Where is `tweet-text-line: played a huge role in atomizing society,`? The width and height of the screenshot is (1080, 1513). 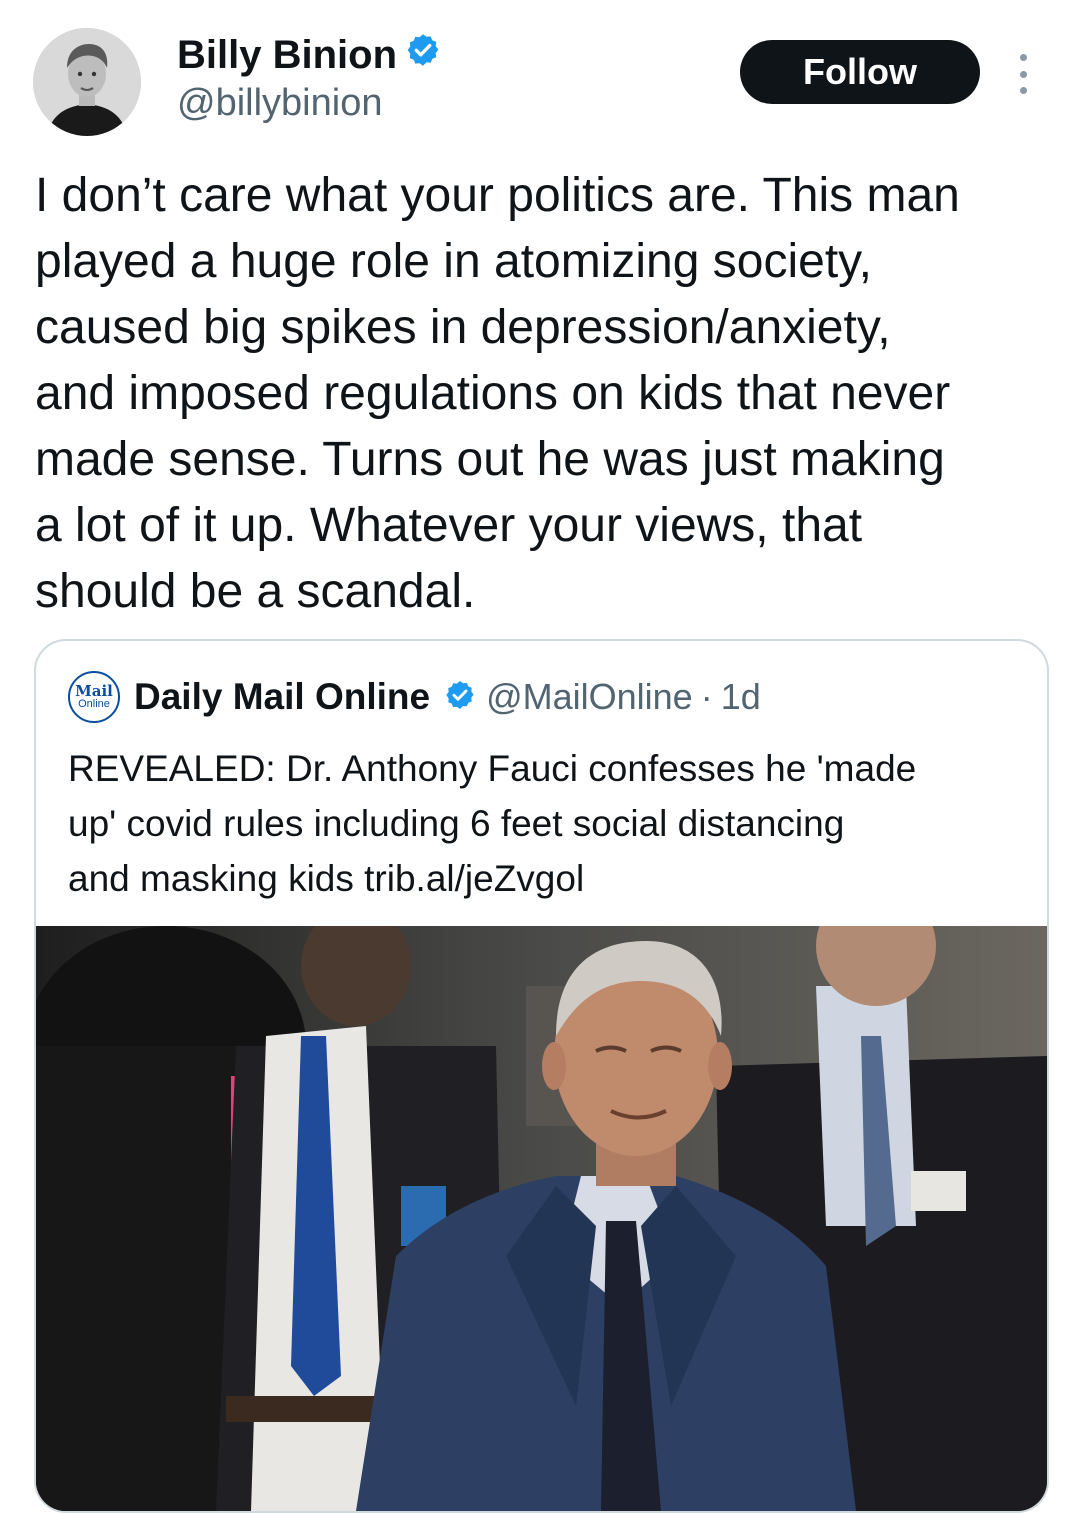 tweet-text-line: played a huge role in atomizing society, is located at coordinates (453, 261).